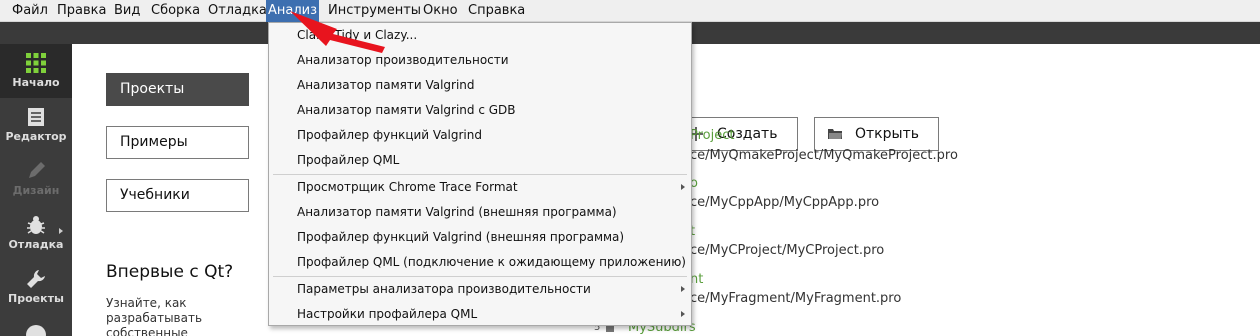  I want to click on menu-analyze: Анализ, so click(293, 11).